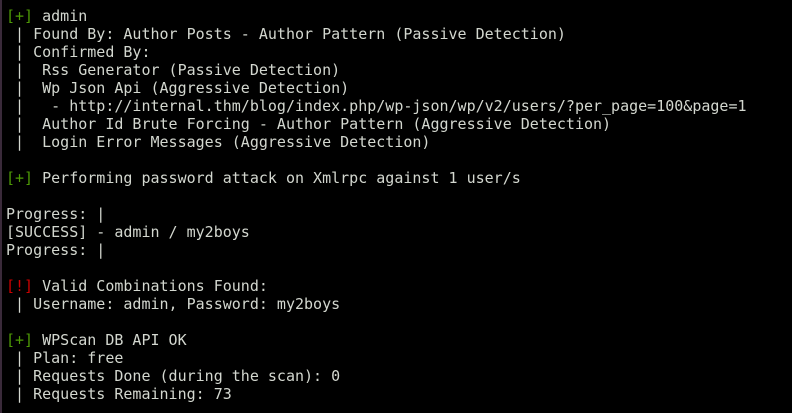 The image size is (792, 413). Describe the element at coordinates (173, 70) in the screenshot. I see `line-text: | Rss Generator (Passive Detection)` at that location.